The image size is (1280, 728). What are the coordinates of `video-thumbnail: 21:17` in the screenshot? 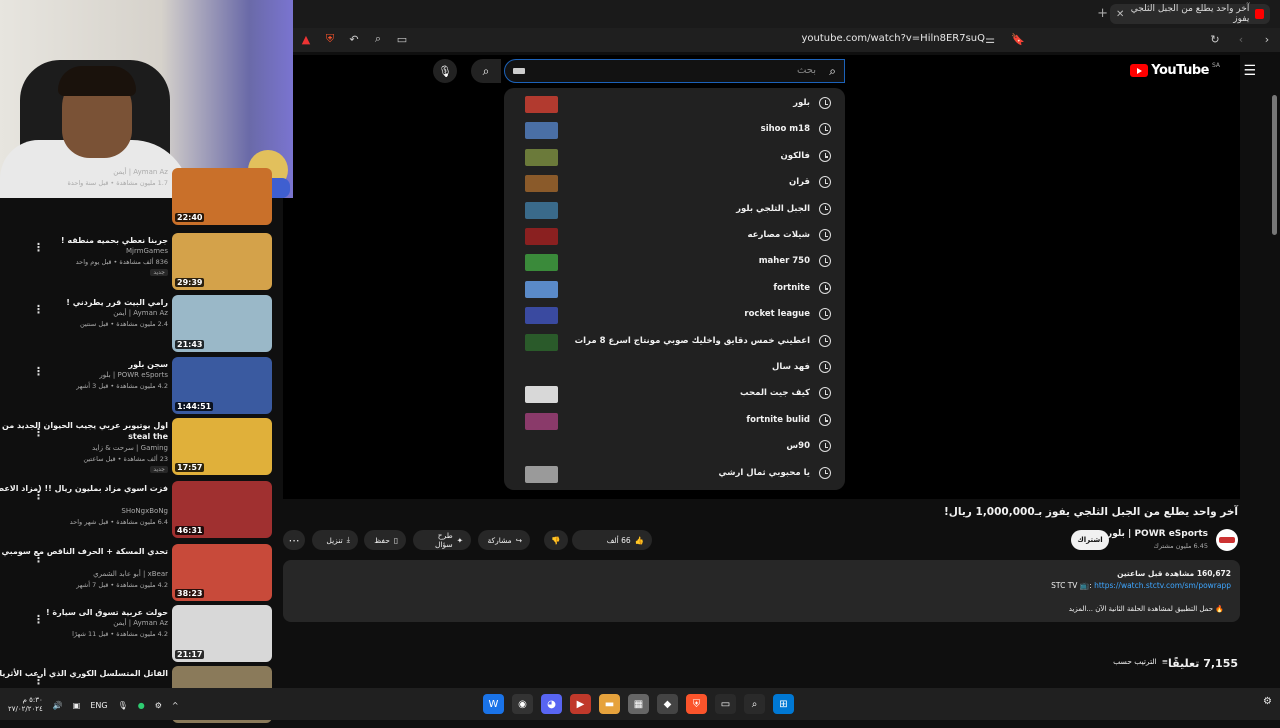 It's located at (222, 633).